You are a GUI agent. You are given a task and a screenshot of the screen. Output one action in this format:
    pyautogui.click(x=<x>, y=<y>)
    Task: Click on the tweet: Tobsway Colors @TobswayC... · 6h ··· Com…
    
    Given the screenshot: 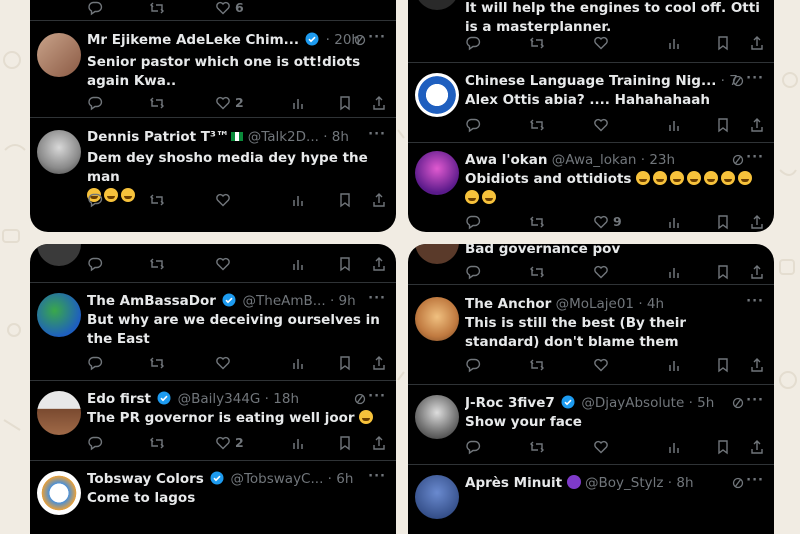 What is the action you would take?
    pyautogui.click(x=213, y=497)
    